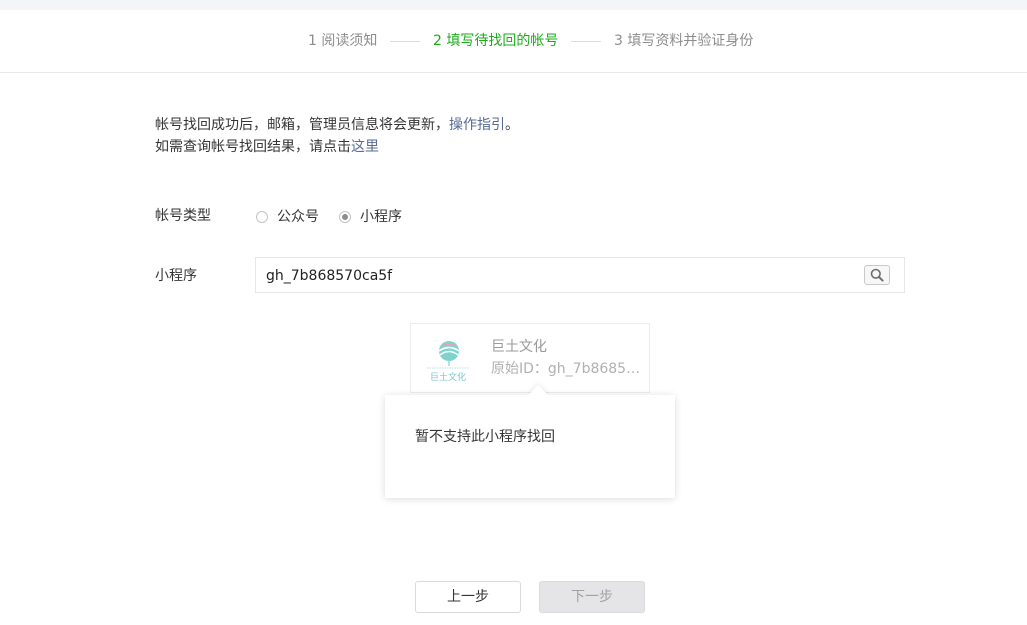 The image size is (1027, 625). Describe the element at coordinates (345, 217) in the screenshot. I see `radio-checked-icon` at that location.